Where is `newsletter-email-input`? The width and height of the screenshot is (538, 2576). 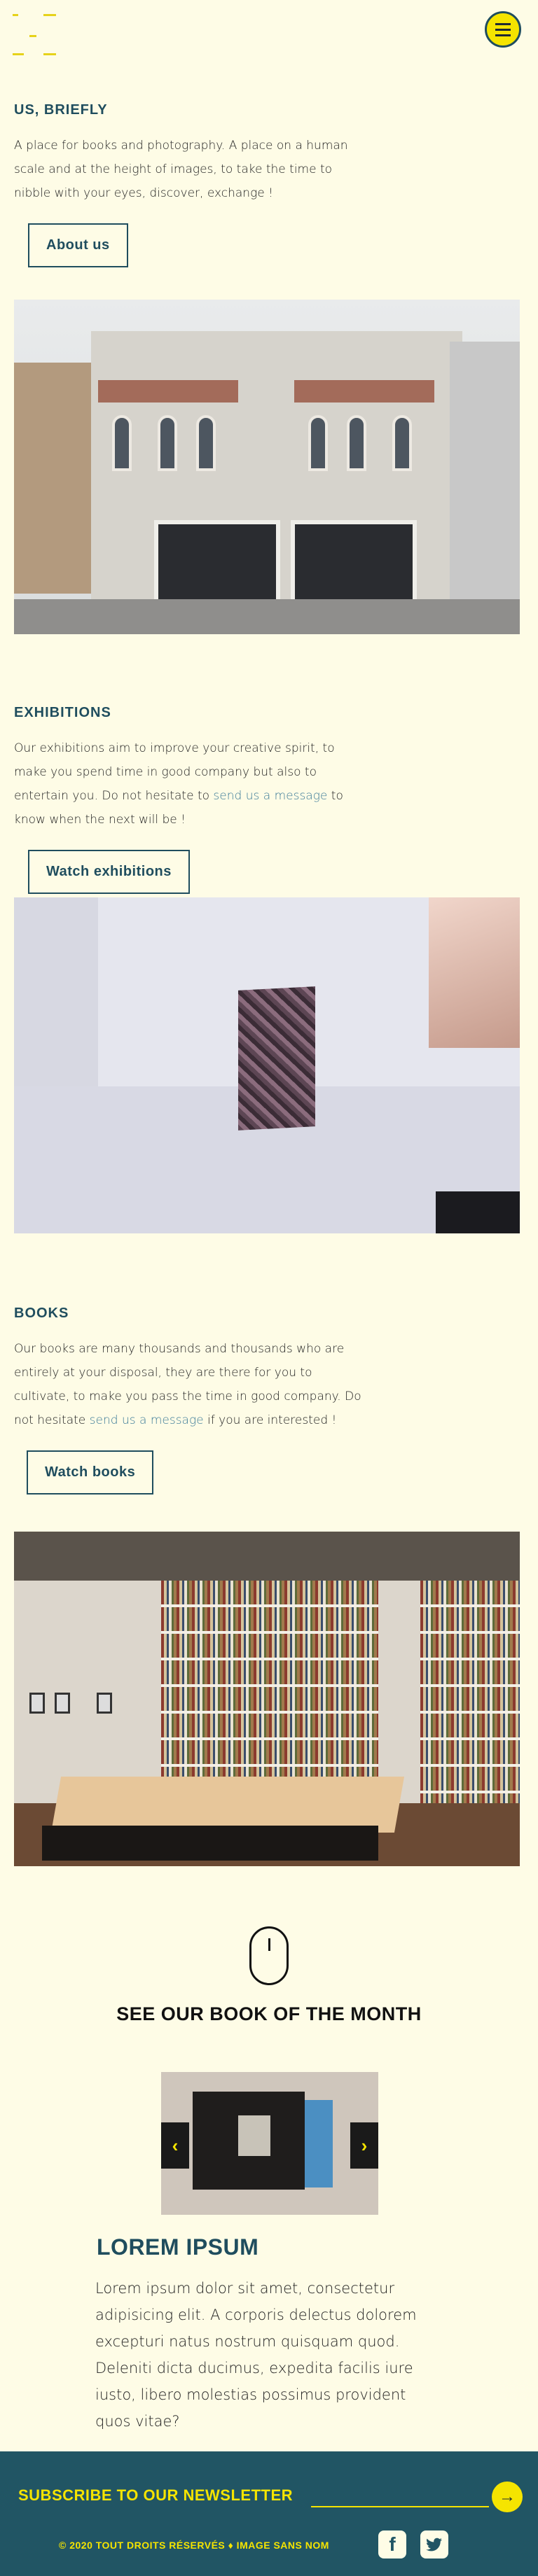
newsletter-email-input is located at coordinates (400, 2496).